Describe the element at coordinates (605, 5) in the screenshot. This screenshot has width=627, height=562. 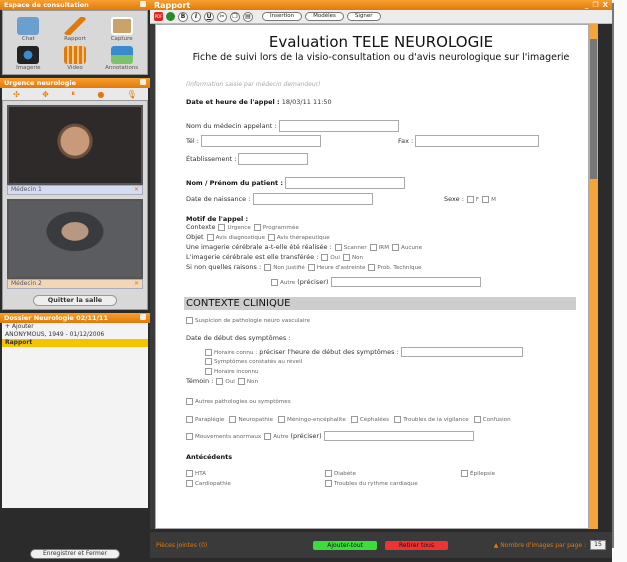
I see `close-window-icon: X` at that location.